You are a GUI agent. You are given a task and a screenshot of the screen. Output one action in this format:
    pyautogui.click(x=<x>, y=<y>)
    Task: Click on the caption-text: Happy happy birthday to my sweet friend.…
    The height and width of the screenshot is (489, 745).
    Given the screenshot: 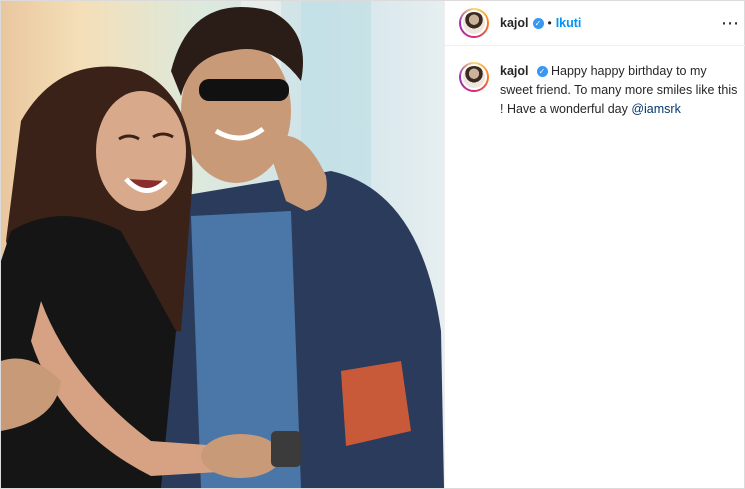 What is the action you would take?
    pyautogui.click(x=619, y=90)
    